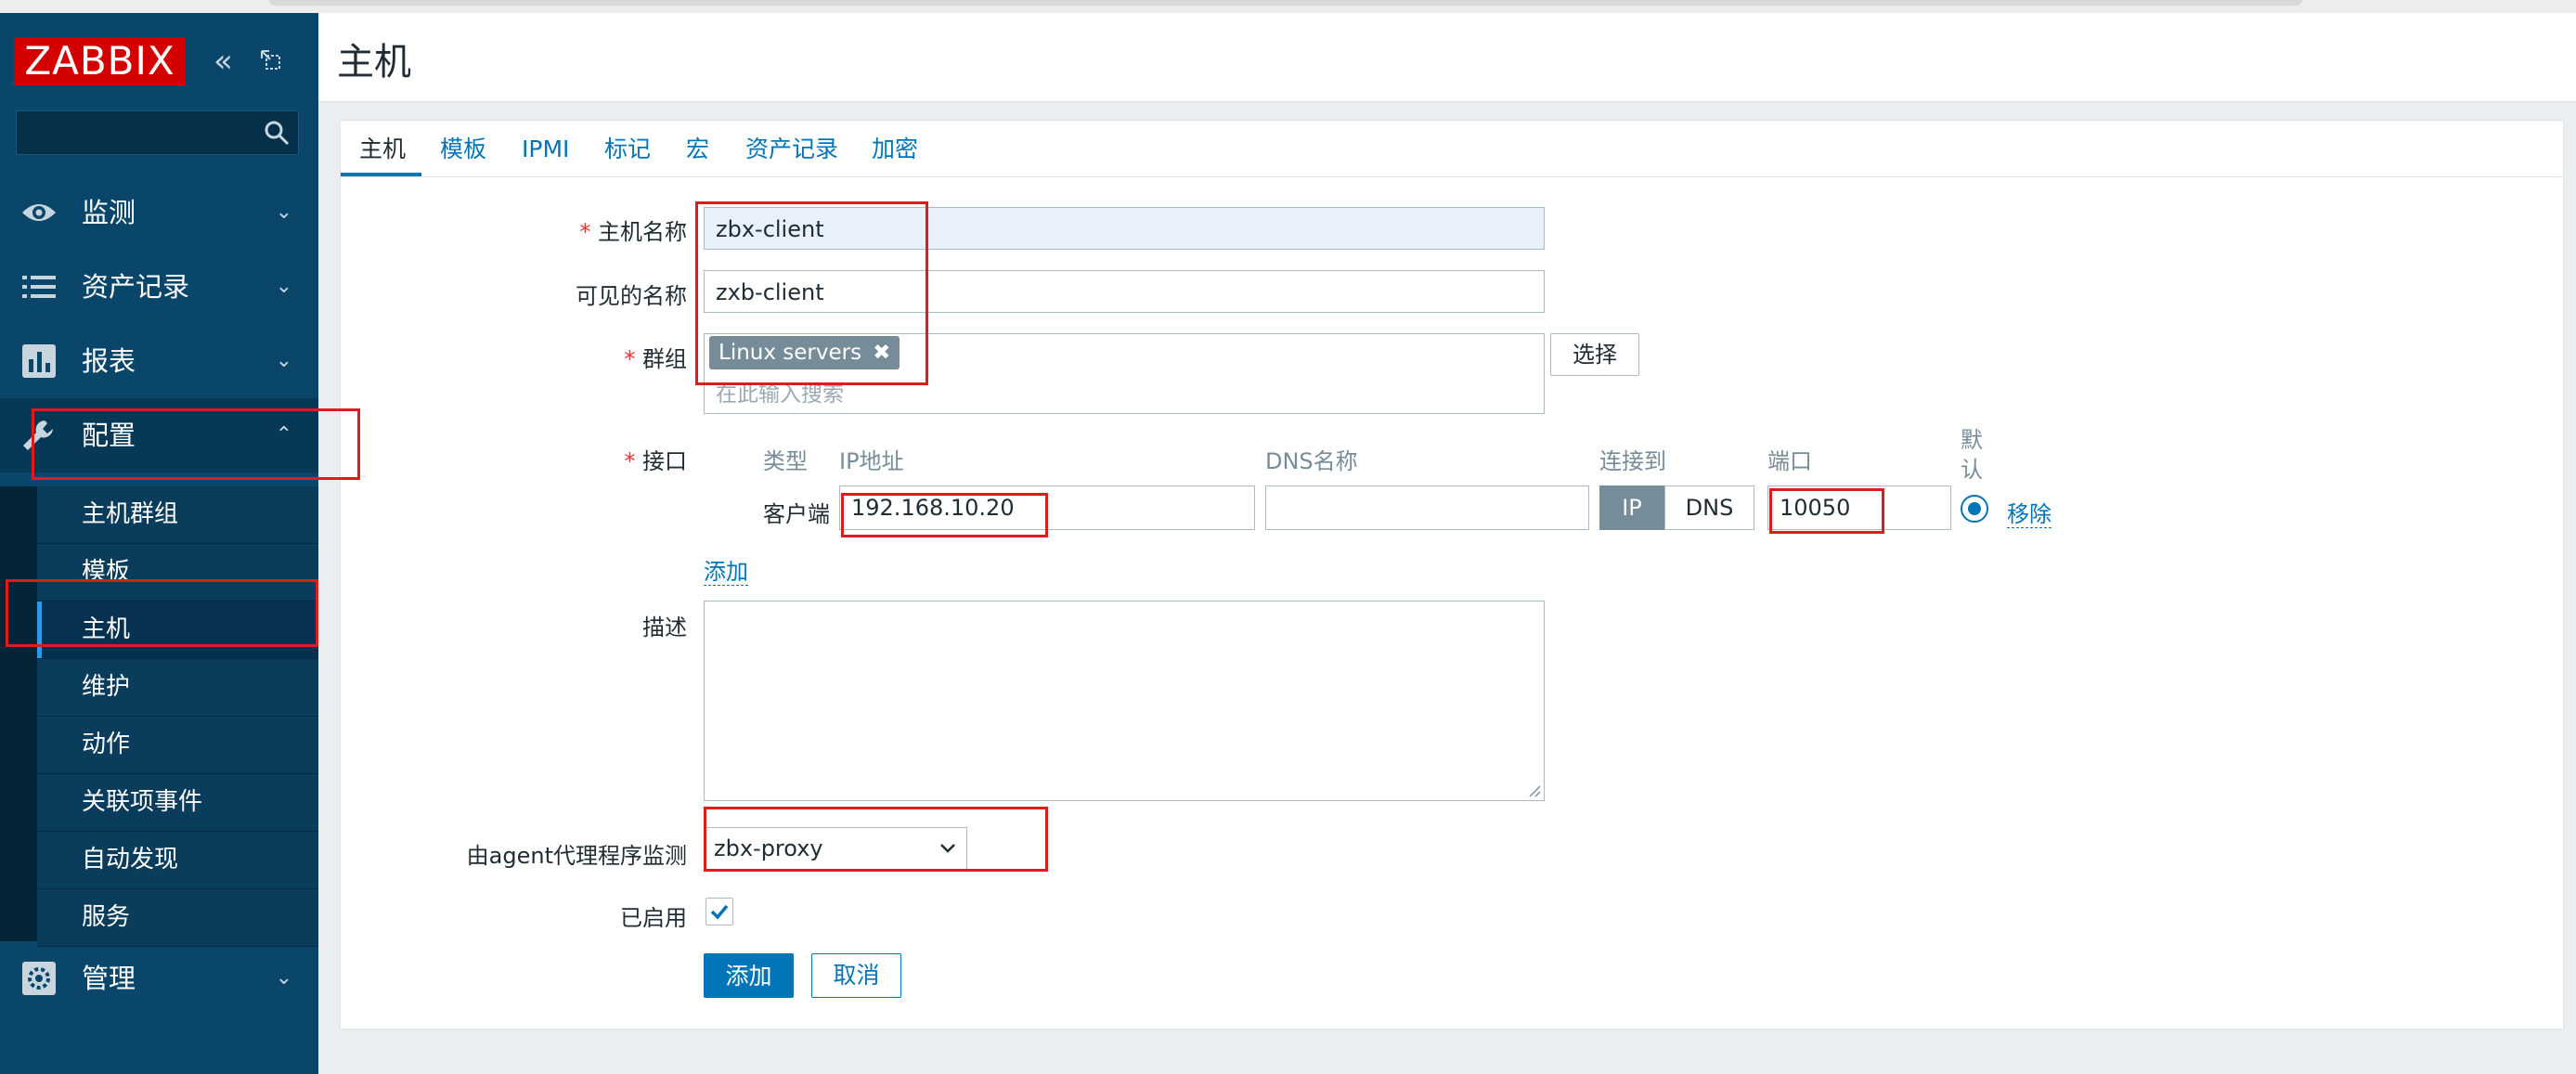  What do you see at coordinates (1533, 790) in the screenshot?
I see `resize-handle-icon` at bounding box center [1533, 790].